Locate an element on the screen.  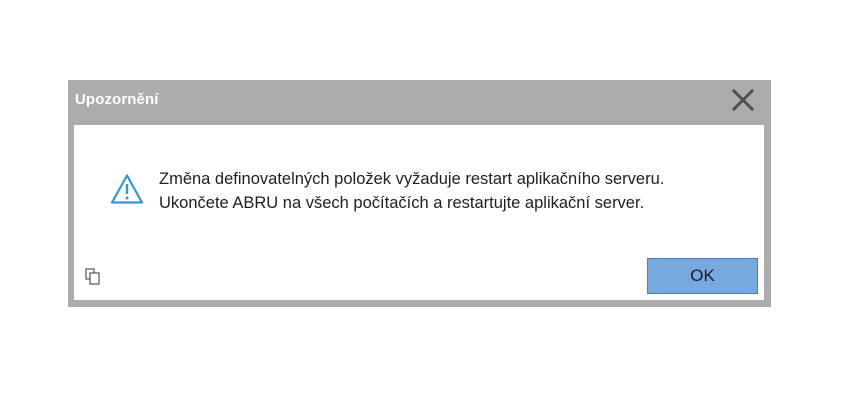
close-button is located at coordinates (743, 101).